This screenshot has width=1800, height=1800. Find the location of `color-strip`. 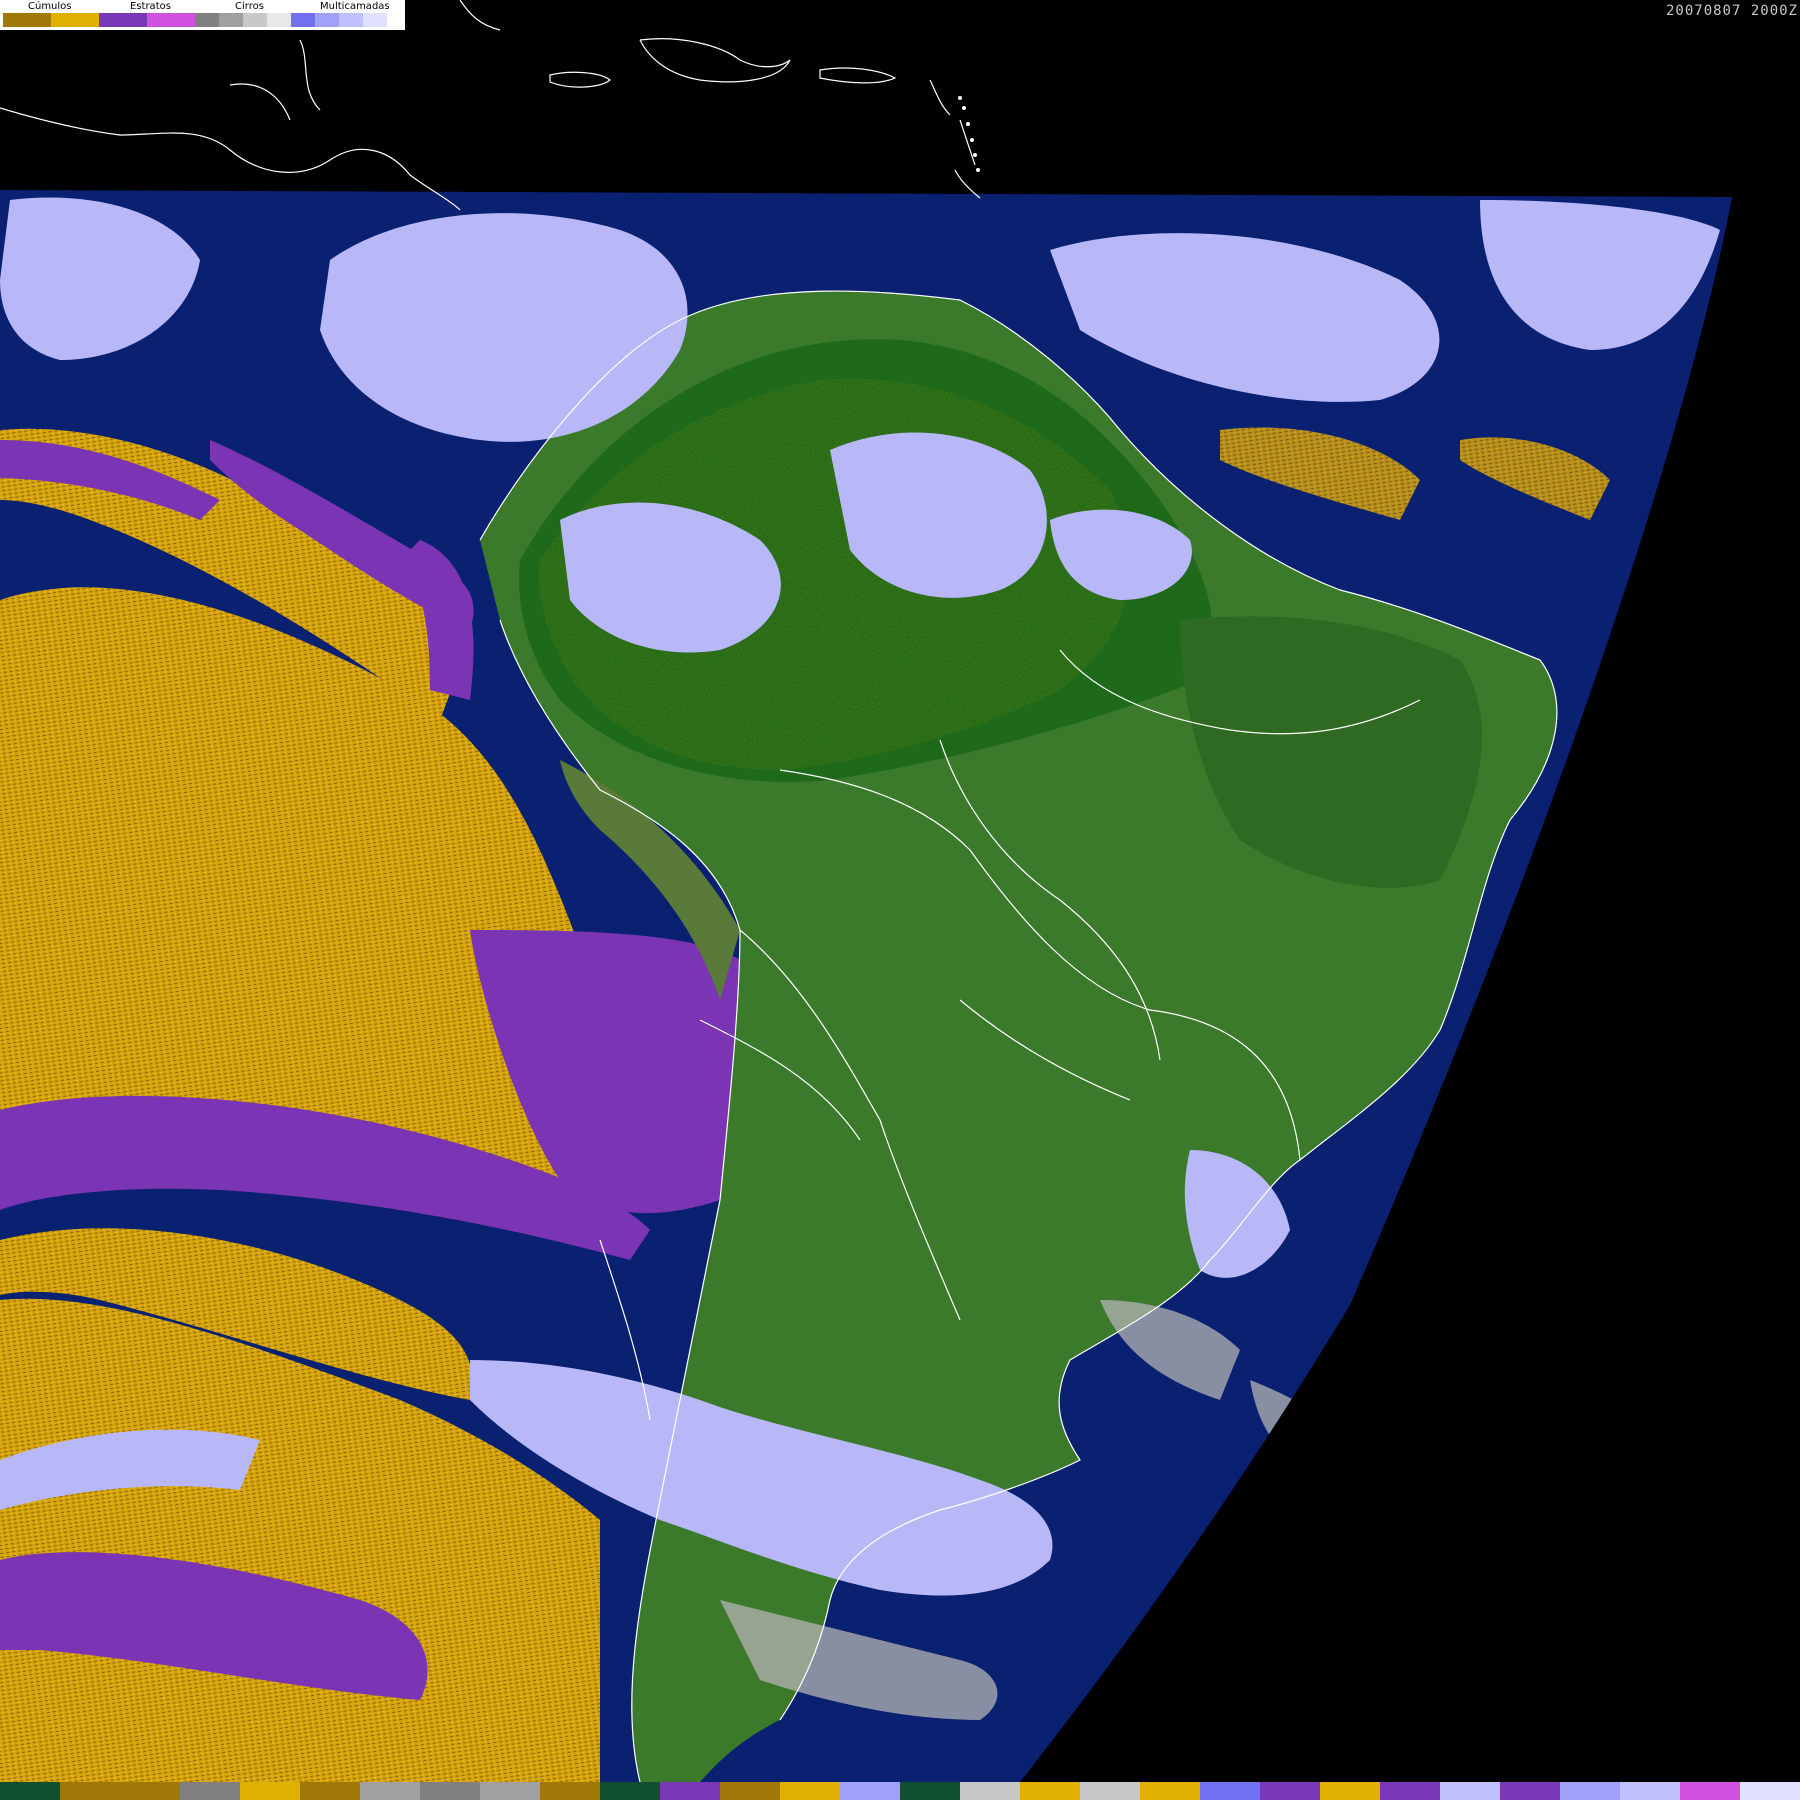

color-strip is located at coordinates (900, 1791).